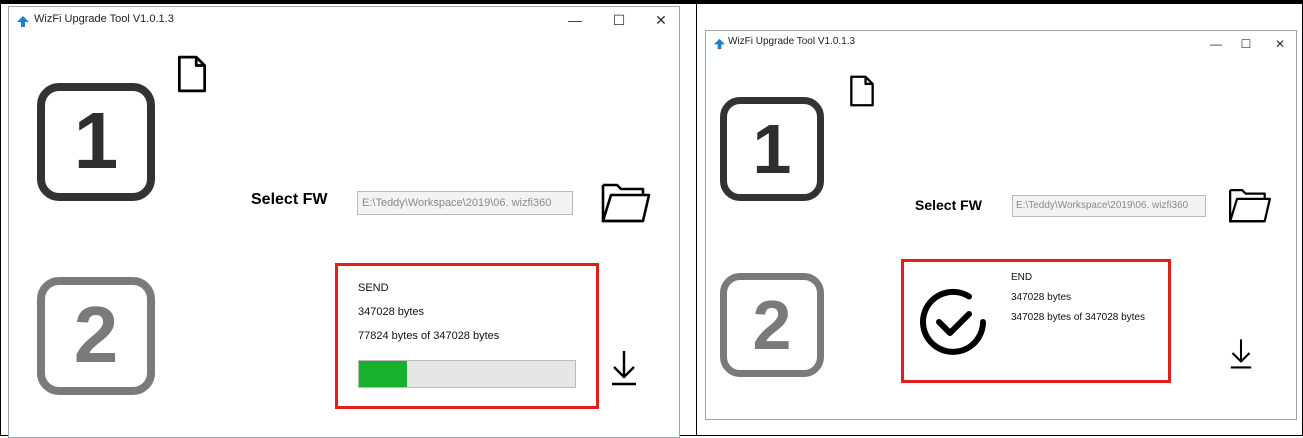 This screenshot has width=1303, height=438. What do you see at coordinates (1078, 317) in the screenshot?
I see `progress-text: 347028 bytes of 347028 bytes` at bounding box center [1078, 317].